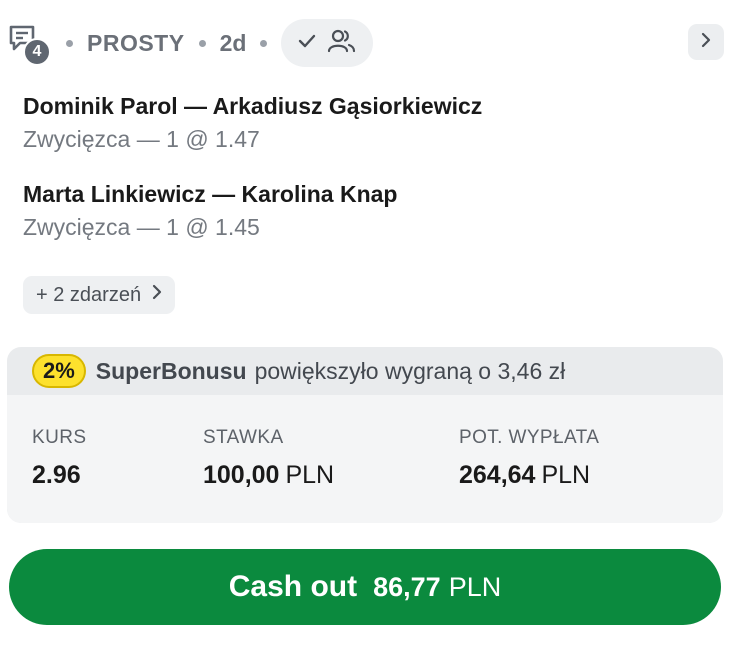 The image size is (734, 651). I want to click on odds-stat: KURS 2.96, so click(59, 458).